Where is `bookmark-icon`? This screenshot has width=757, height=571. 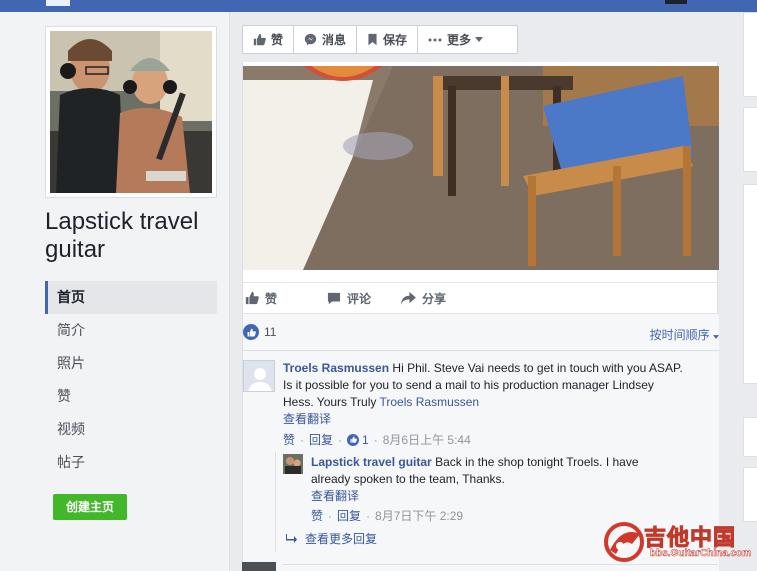
bookmark-icon is located at coordinates (372, 39).